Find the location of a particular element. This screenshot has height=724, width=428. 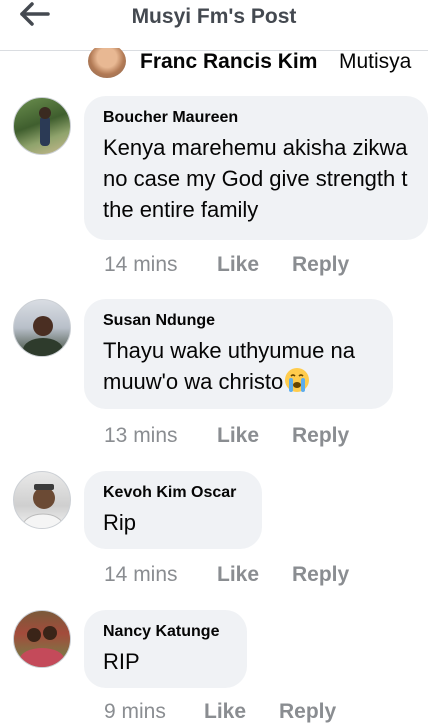

reply-preview: Franc Rancis Kim Mutisya is located at coordinates (258, 64).